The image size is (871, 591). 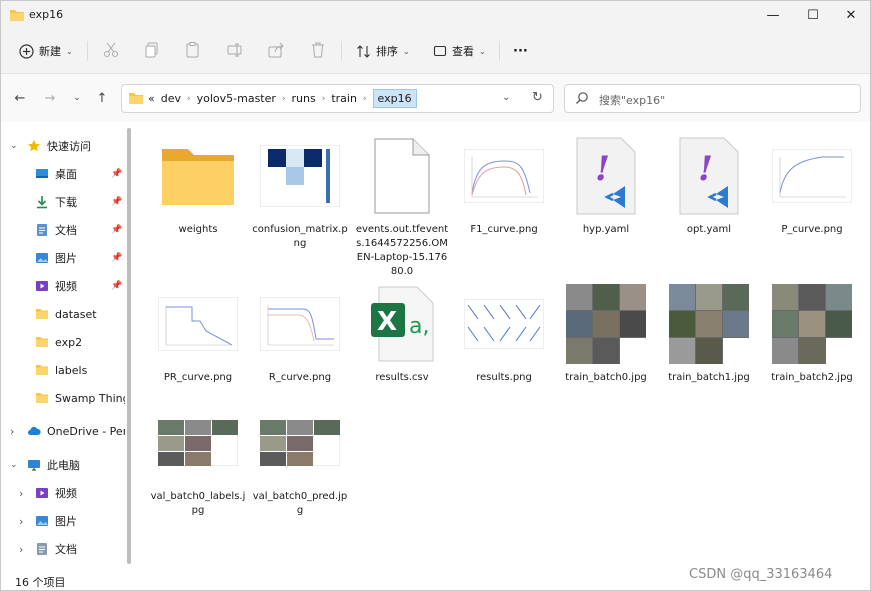 What do you see at coordinates (63, 258) in the screenshot?
I see `sidebar-item-pictures: 图片 📌` at bounding box center [63, 258].